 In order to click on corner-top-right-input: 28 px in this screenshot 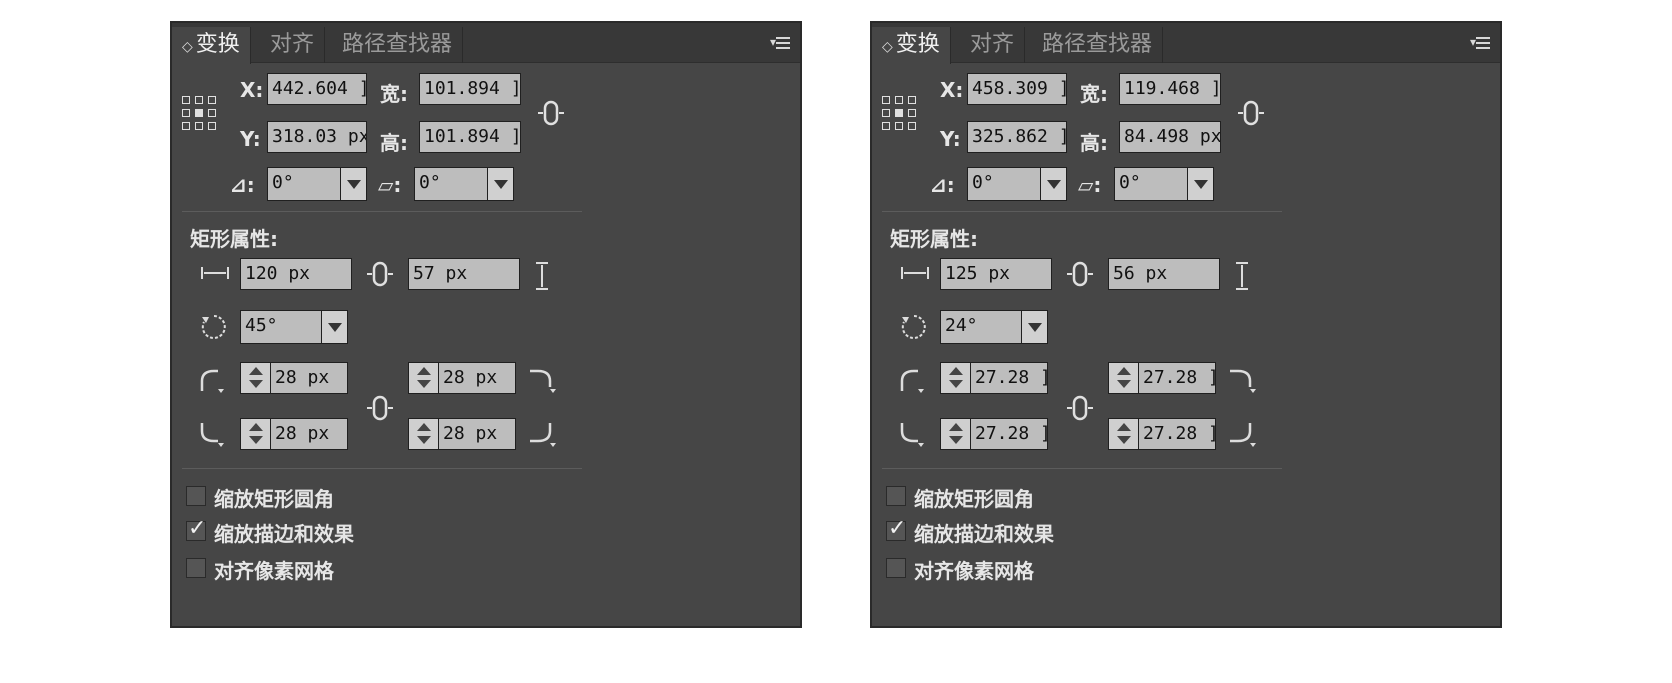, I will do `click(462, 378)`.